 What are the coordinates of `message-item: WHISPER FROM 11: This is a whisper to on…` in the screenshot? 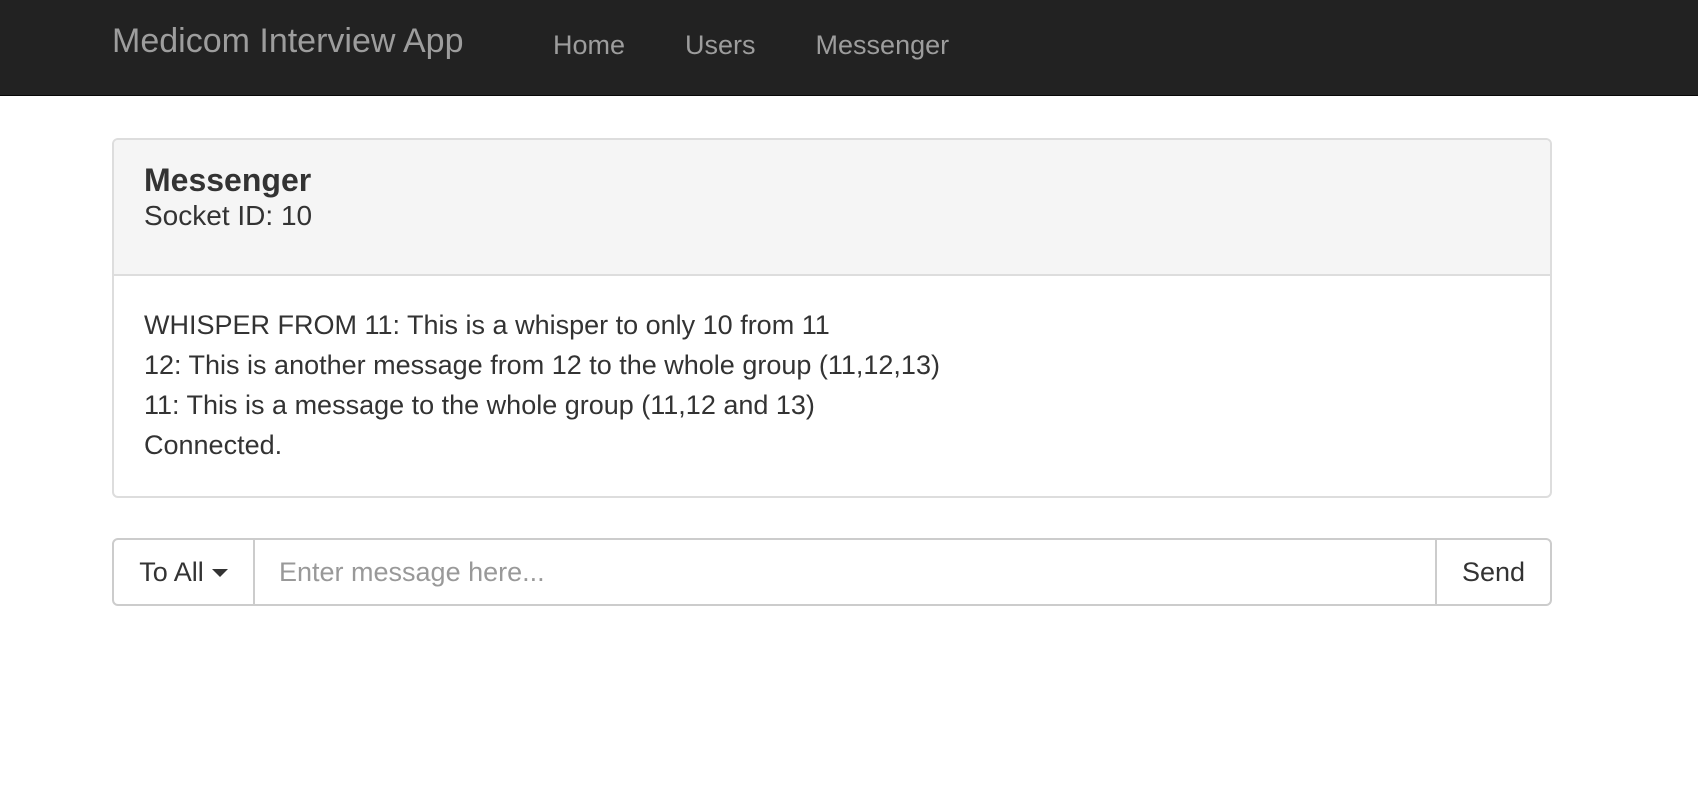 It's located at (487, 325).